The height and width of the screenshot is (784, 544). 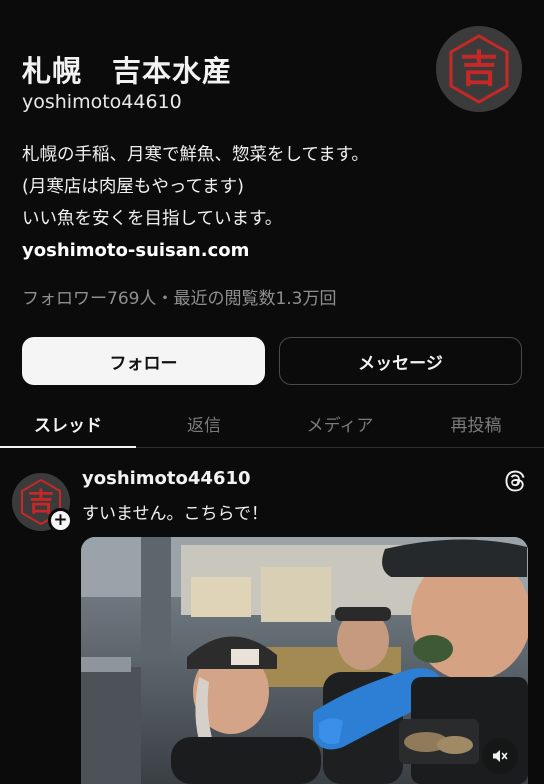 What do you see at coordinates (476, 423) in the screenshot?
I see `tab-reposts: 再投稿` at bounding box center [476, 423].